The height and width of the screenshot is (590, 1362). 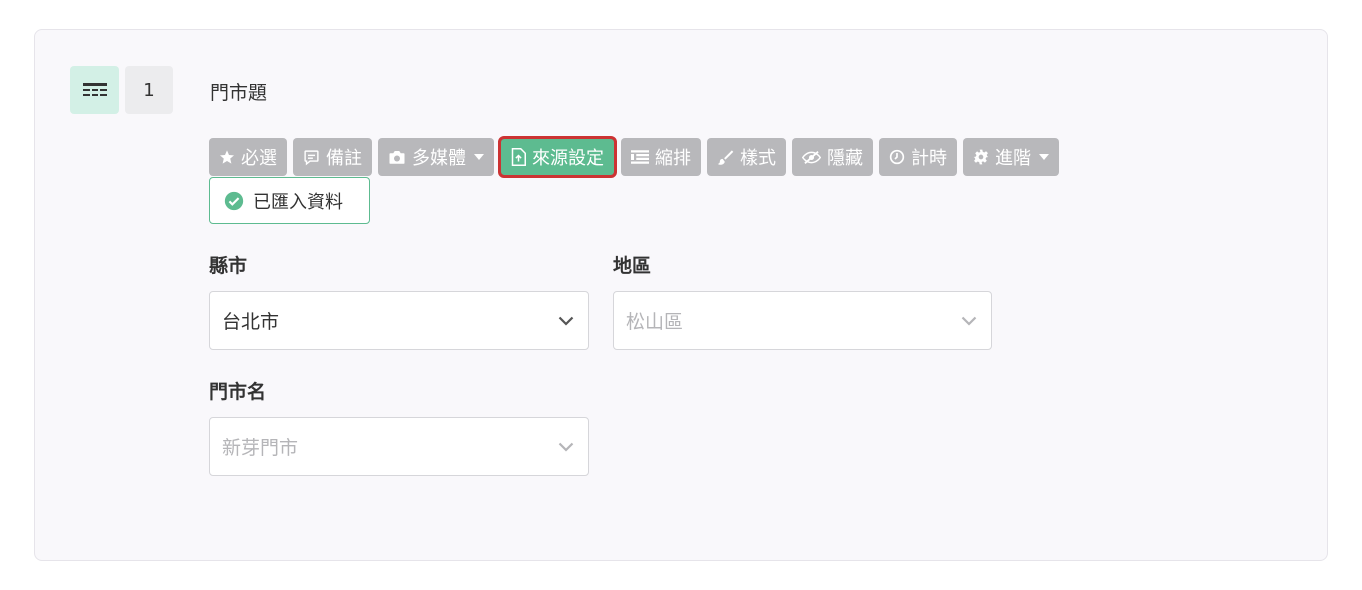 What do you see at coordinates (845, 158) in the screenshot?
I see `hide-label: 隱藏` at bounding box center [845, 158].